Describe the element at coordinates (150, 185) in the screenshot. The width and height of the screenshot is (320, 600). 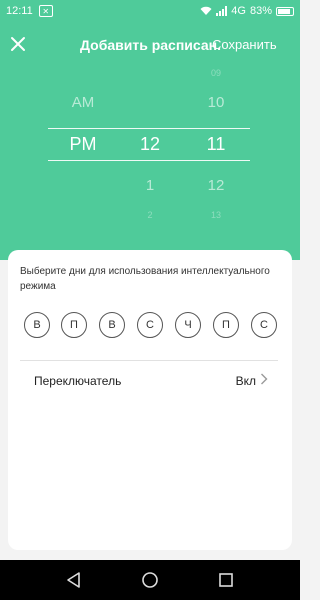
I see `hour-option-below: 1` at that location.